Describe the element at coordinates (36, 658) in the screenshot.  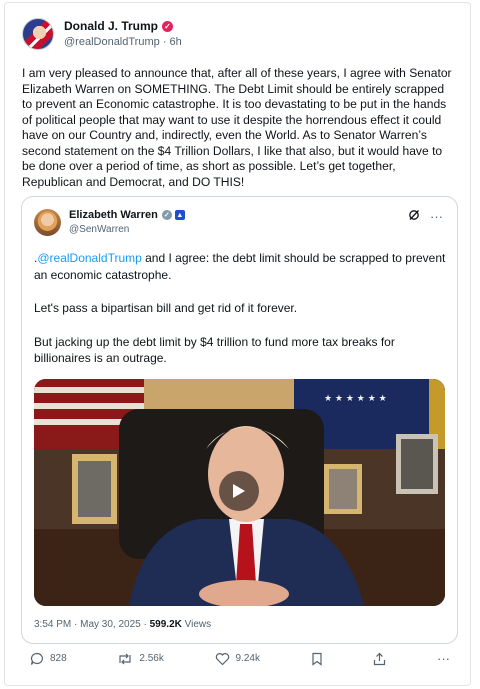
I see `reply-icon` at that location.